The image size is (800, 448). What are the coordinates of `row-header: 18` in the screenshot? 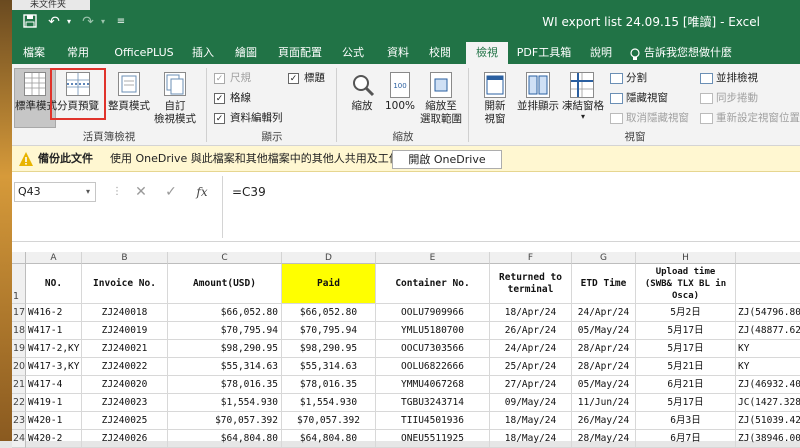 It's located at (19, 331).